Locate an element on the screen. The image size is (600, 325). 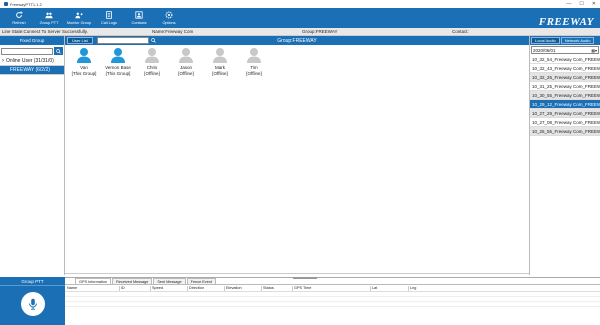
group-search-button is located at coordinates (58, 51).